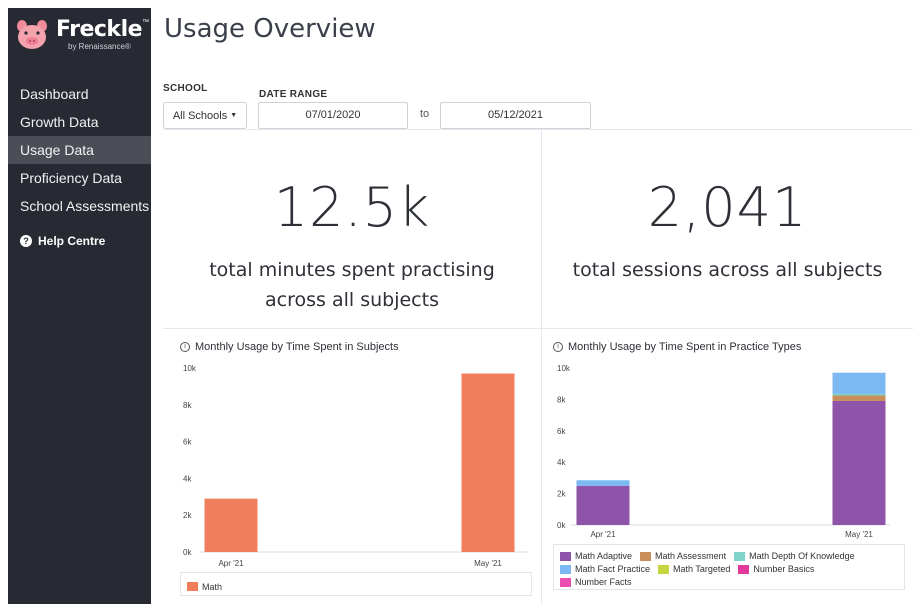 The image size is (913, 604). I want to click on total-sessions-value: 2,041, so click(727, 207).